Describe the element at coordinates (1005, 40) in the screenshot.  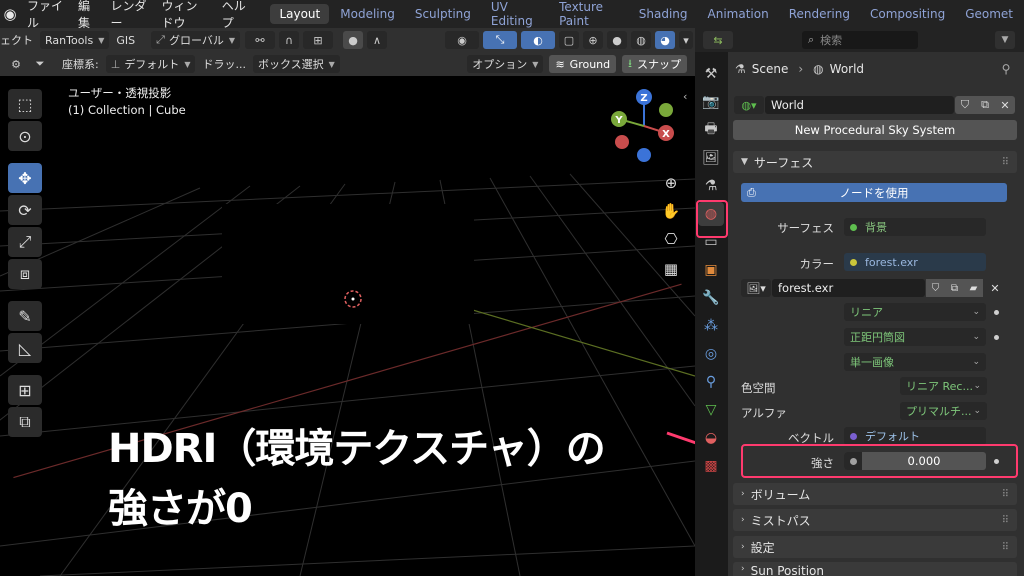
I see `props-options-icon: ▼` at that location.